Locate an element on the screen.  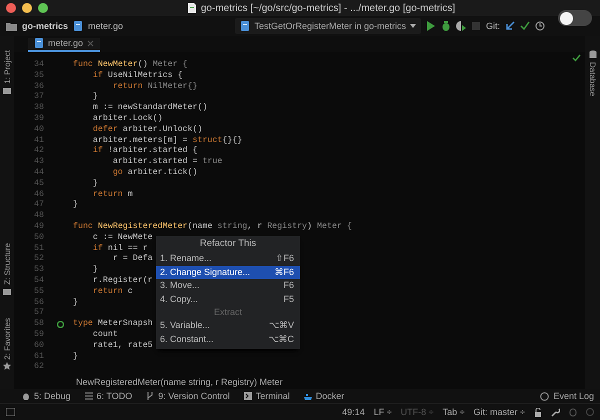
menu-item: 1. Rename... ⇧F6 is located at coordinates (228, 259).